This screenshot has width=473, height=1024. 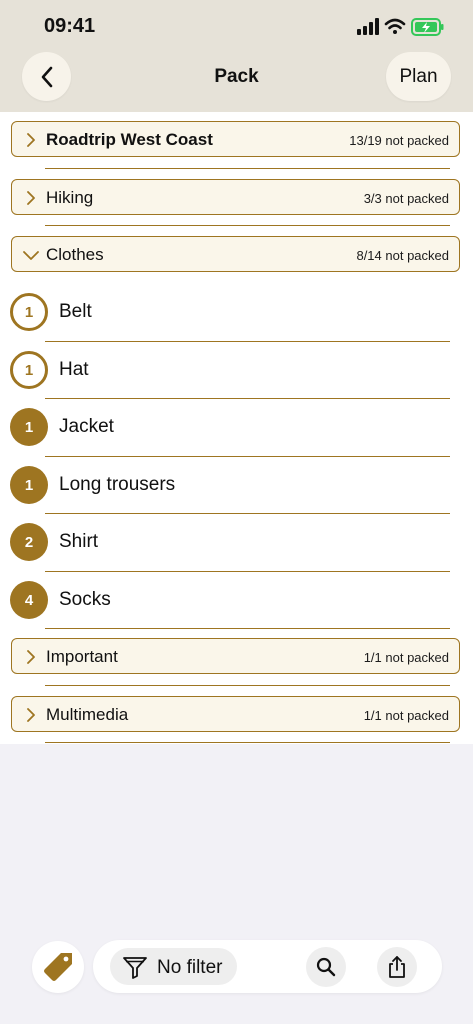 What do you see at coordinates (29, 542) in the screenshot?
I see `item-count-badge: 2` at bounding box center [29, 542].